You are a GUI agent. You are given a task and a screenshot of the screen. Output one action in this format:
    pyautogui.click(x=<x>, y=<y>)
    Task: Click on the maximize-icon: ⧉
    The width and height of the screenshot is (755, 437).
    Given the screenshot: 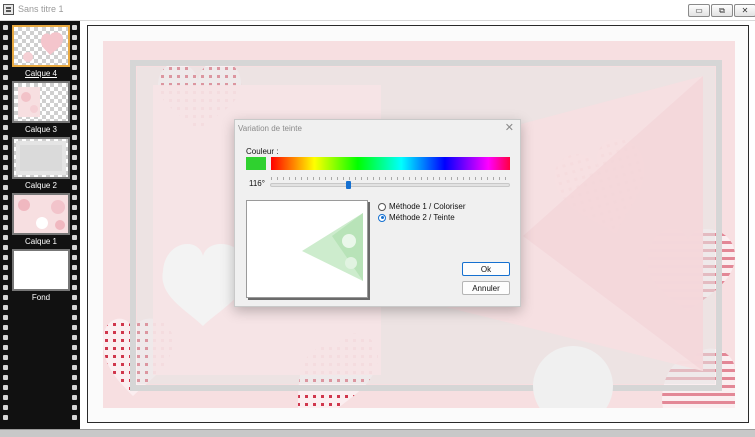 What is the action you would take?
    pyautogui.click(x=722, y=10)
    